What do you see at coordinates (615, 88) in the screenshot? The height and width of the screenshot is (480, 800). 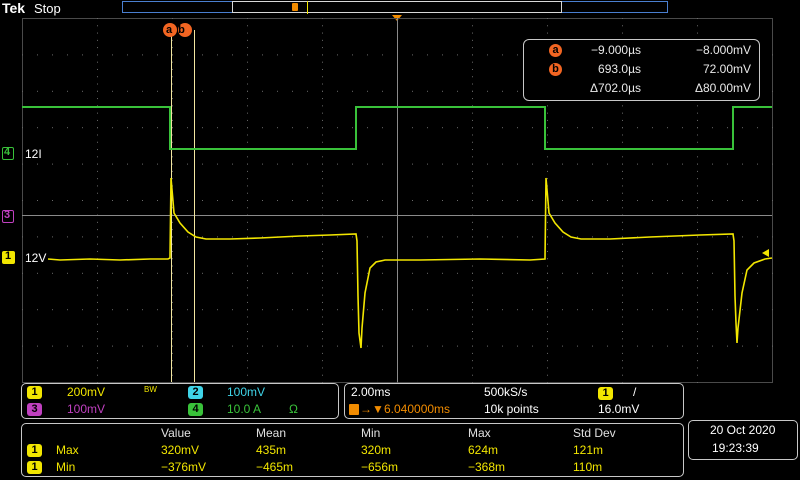 I see `cursor-delta-time: Δ702.0µs` at bounding box center [615, 88].